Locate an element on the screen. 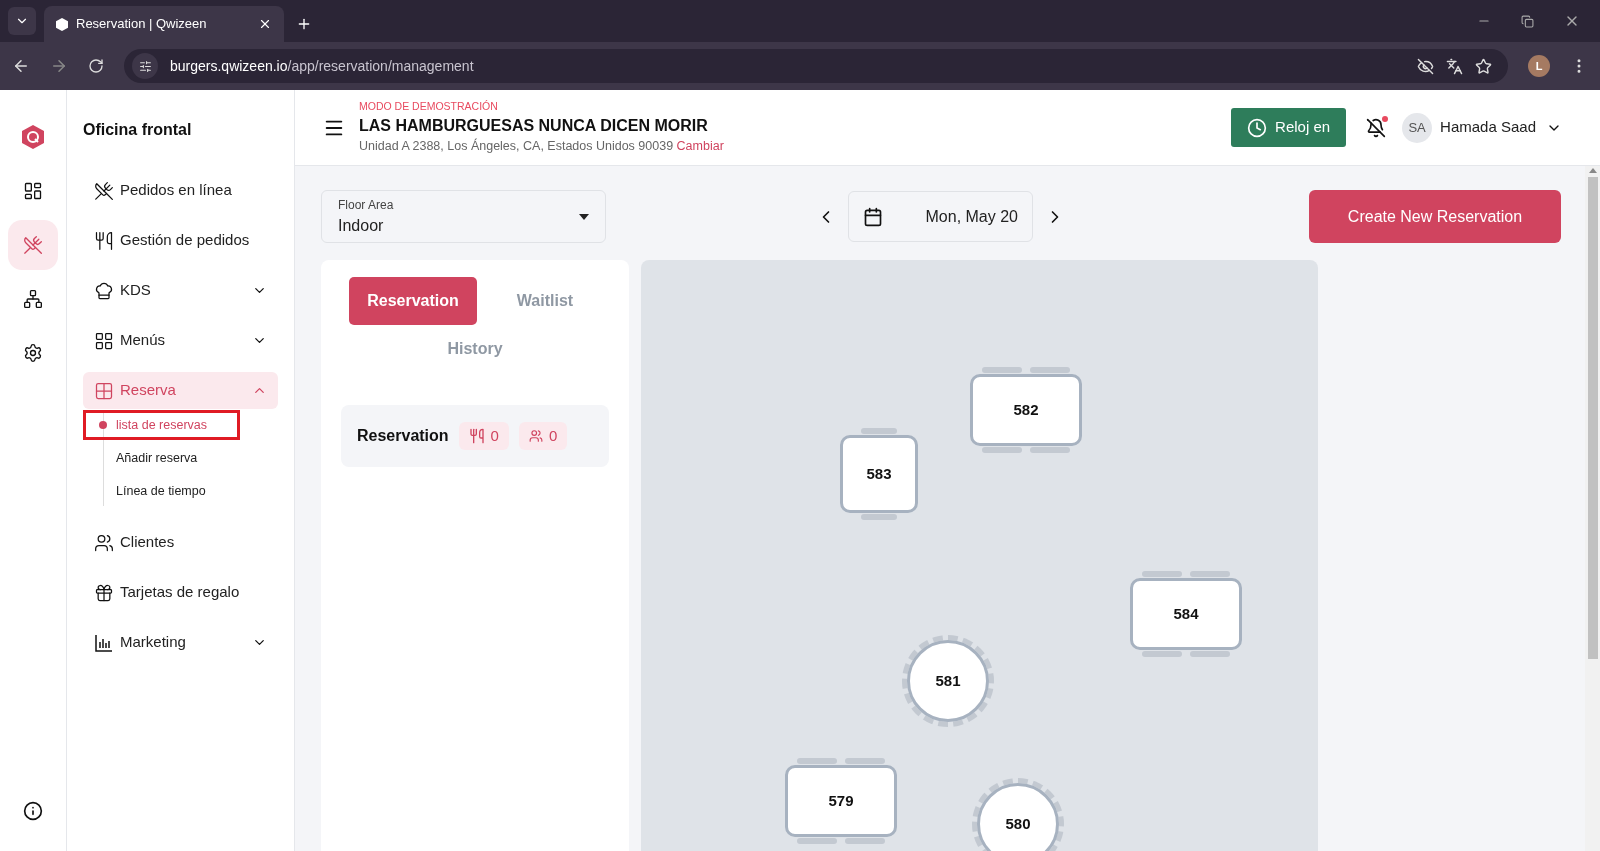 The width and height of the screenshot is (1600, 851). clock-icon is located at coordinates (1257, 127).